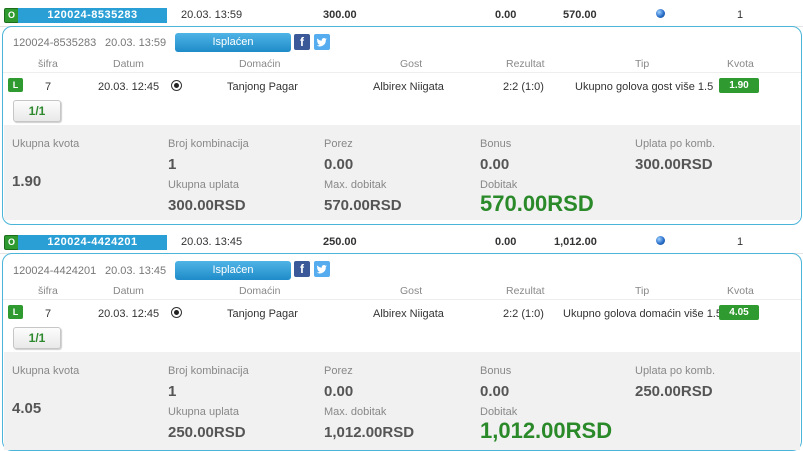 The width and height of the screenshot is (803, 451). Describe the element at coordinates (369, 432) in the screenshot. I see `max-win-value: 1,012.00RSD` at that location.